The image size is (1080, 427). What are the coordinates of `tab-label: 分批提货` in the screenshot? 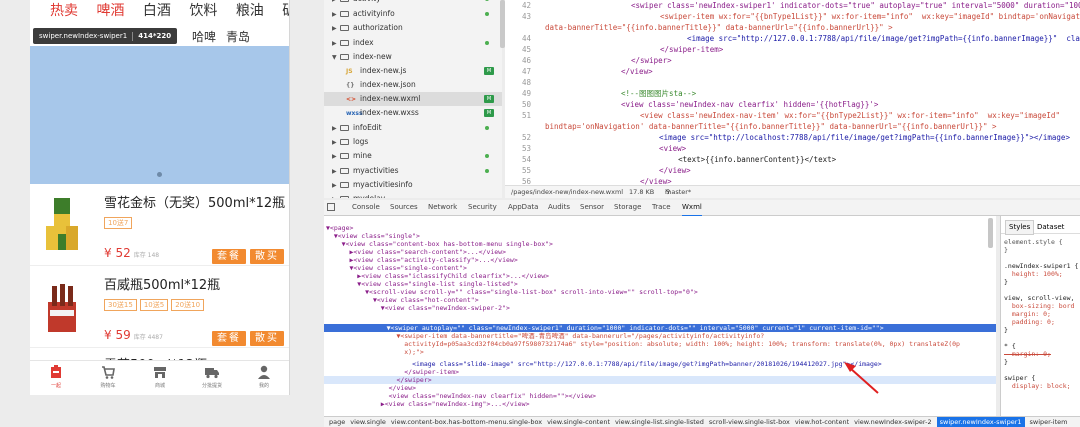 It's located at (211, 386).